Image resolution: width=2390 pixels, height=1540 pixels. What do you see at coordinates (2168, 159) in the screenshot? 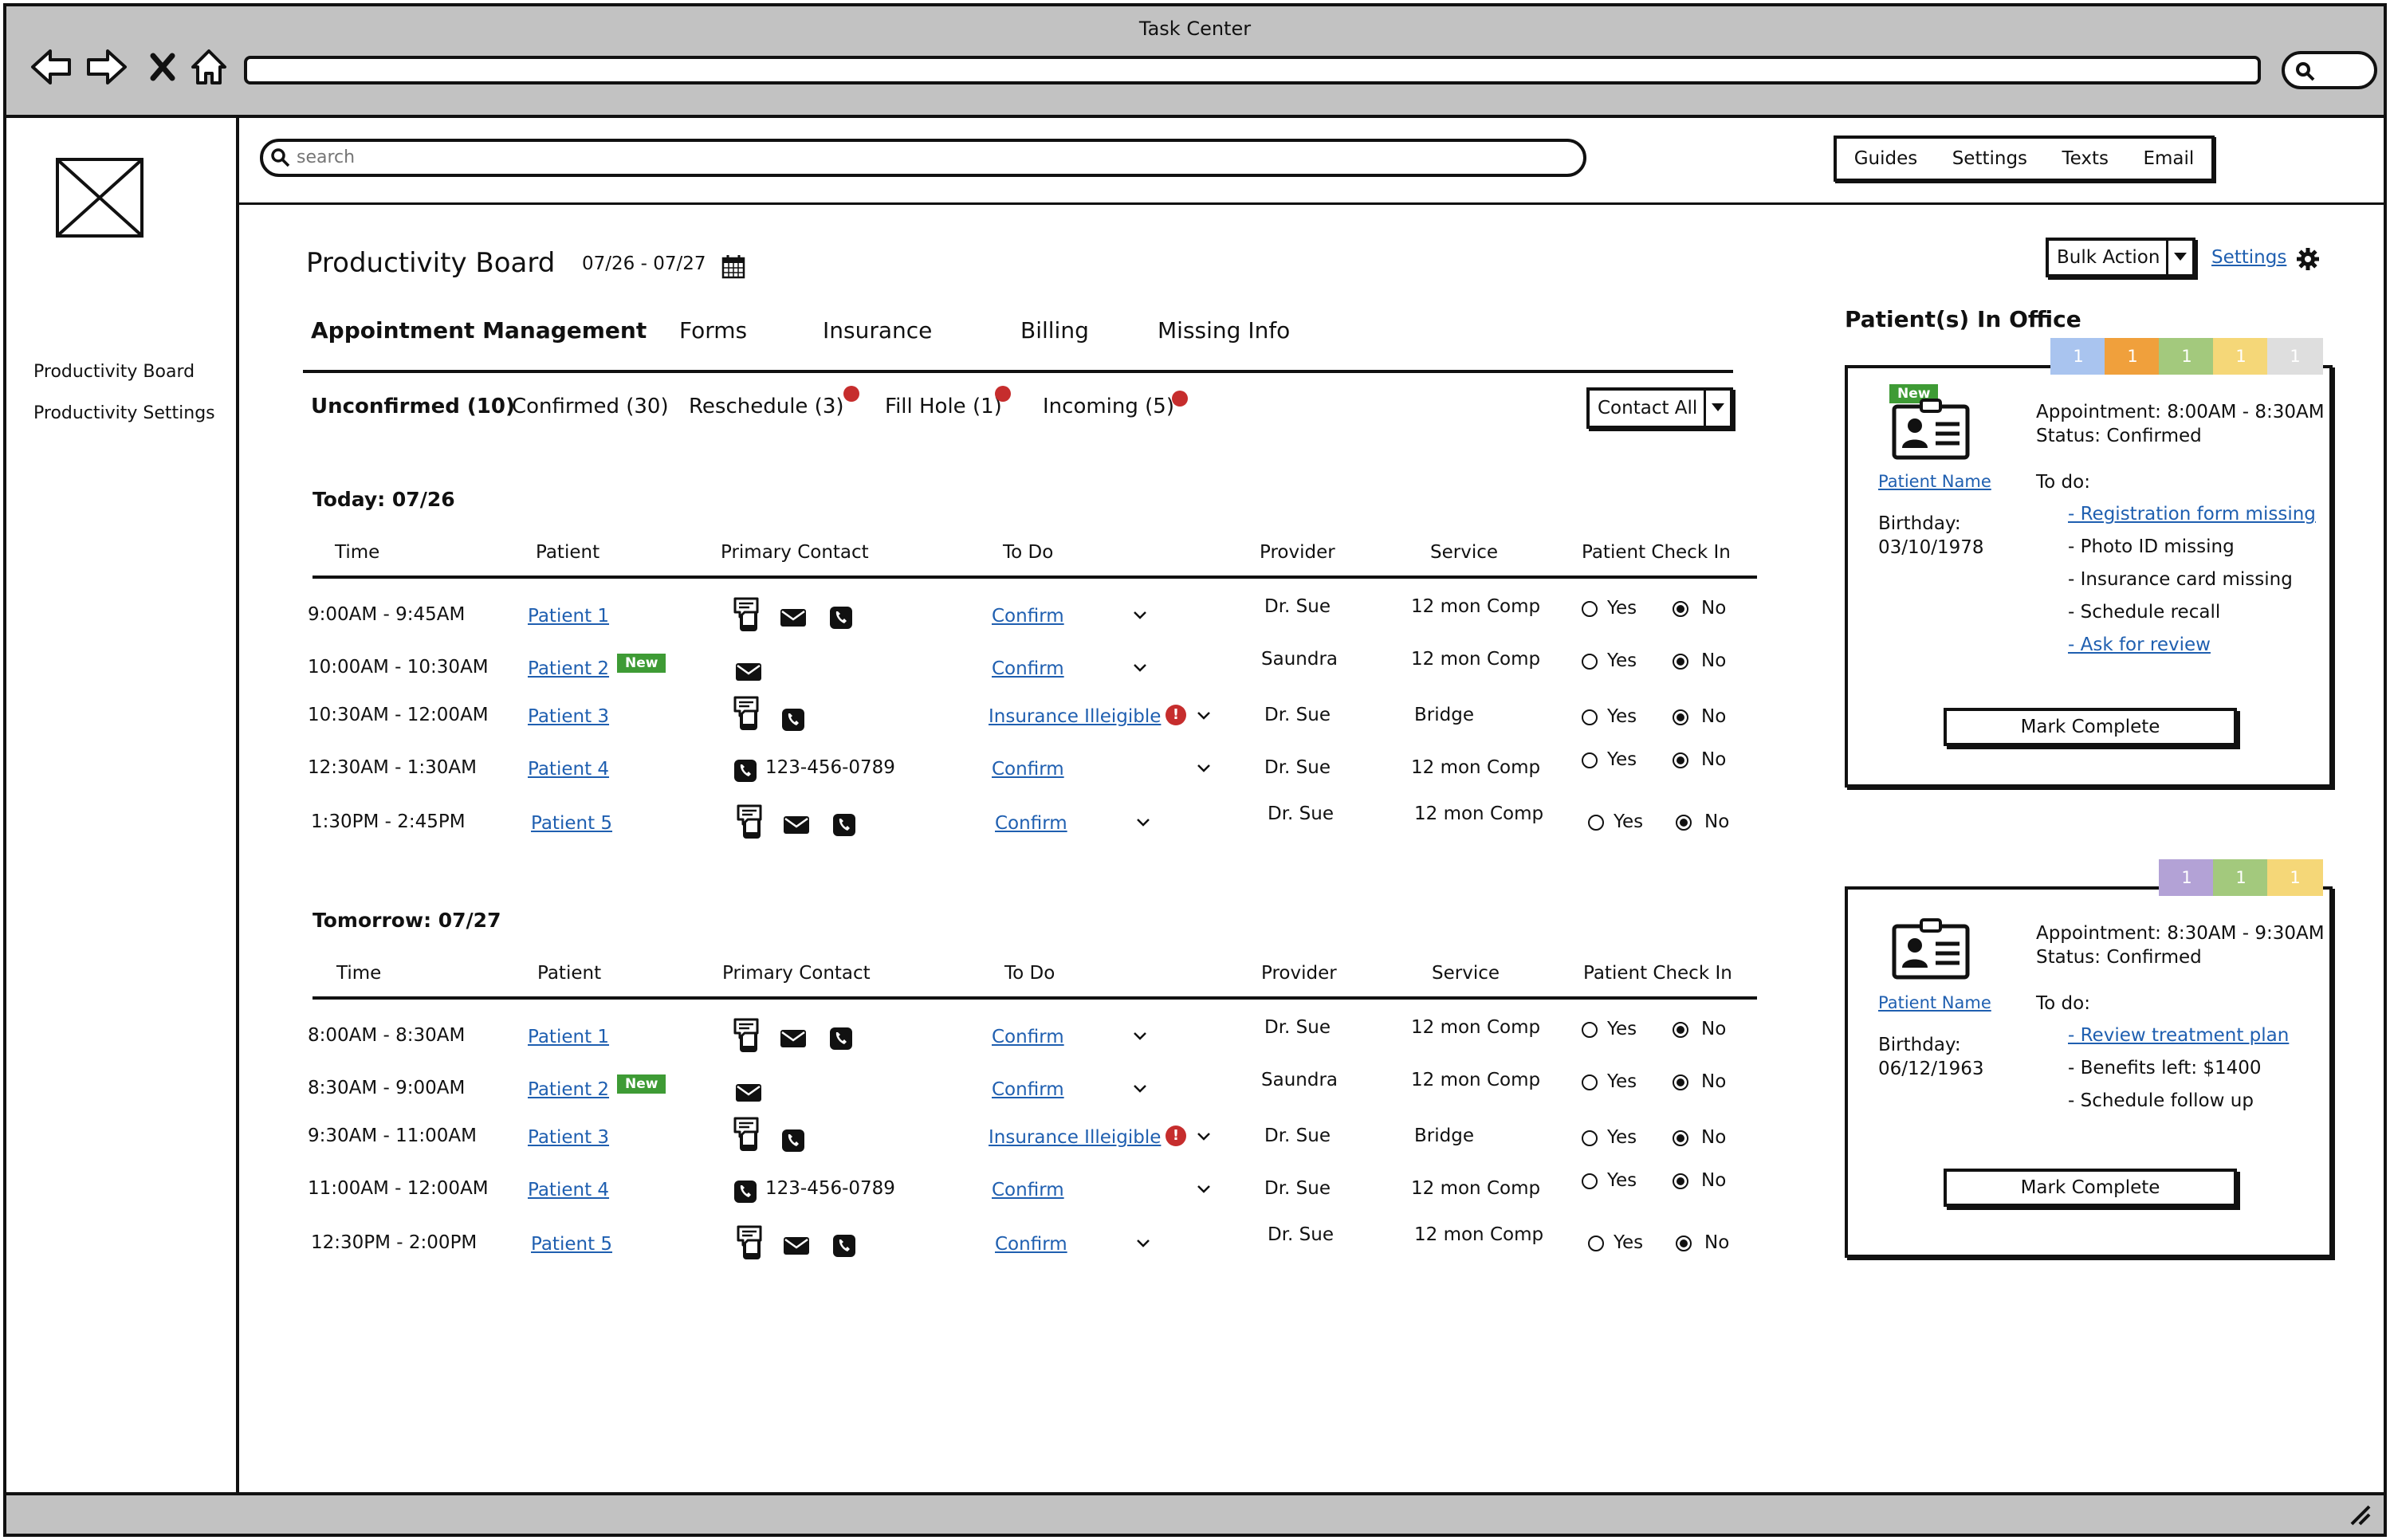
I see `menu-item-email: Email` at bounding box center [2168, 159].